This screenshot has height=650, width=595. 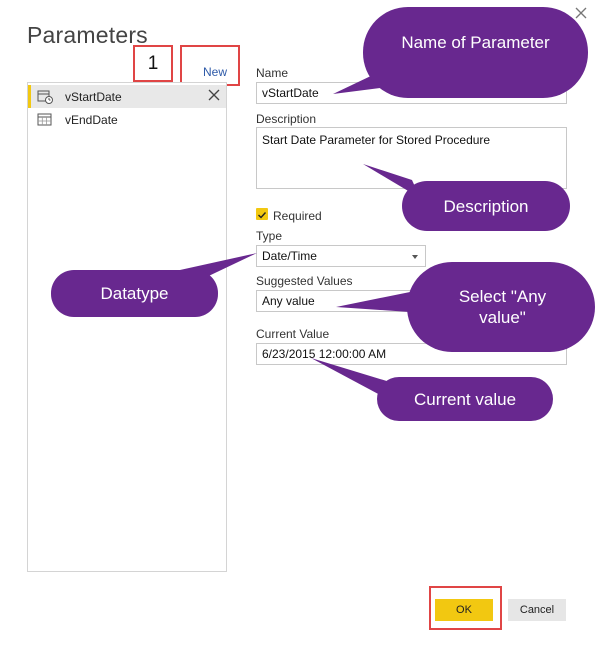 What do you see at coordinates (134, 293) in the screenshot?
I see `callout-datatype-text: Datatype` at bounding box center [134, 293].